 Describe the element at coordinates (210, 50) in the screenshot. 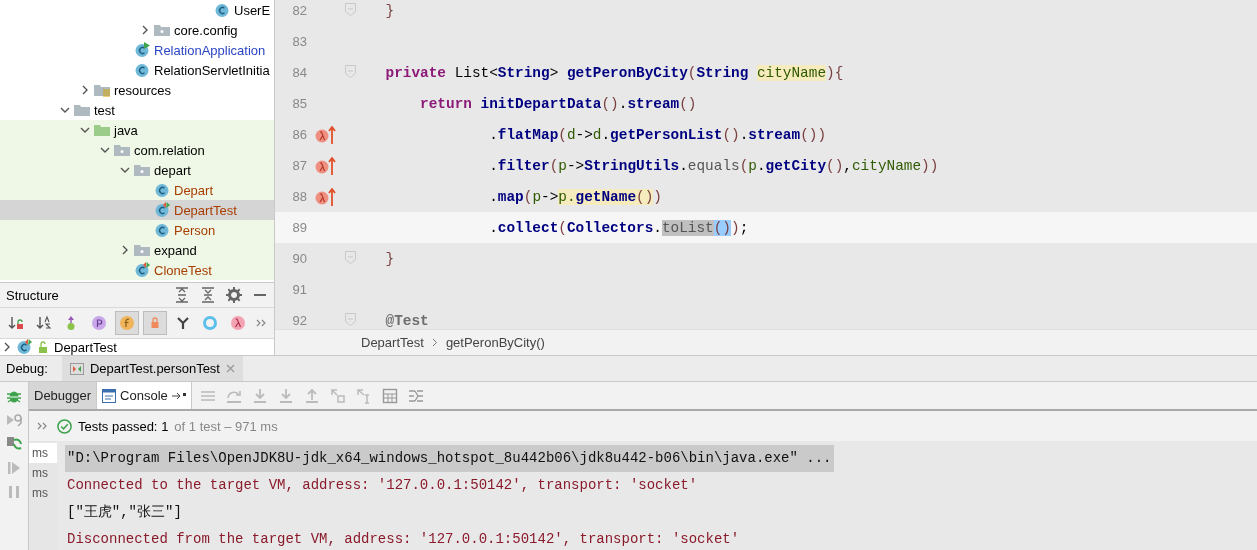

I see `tree-item: RelationApplication` at that location.